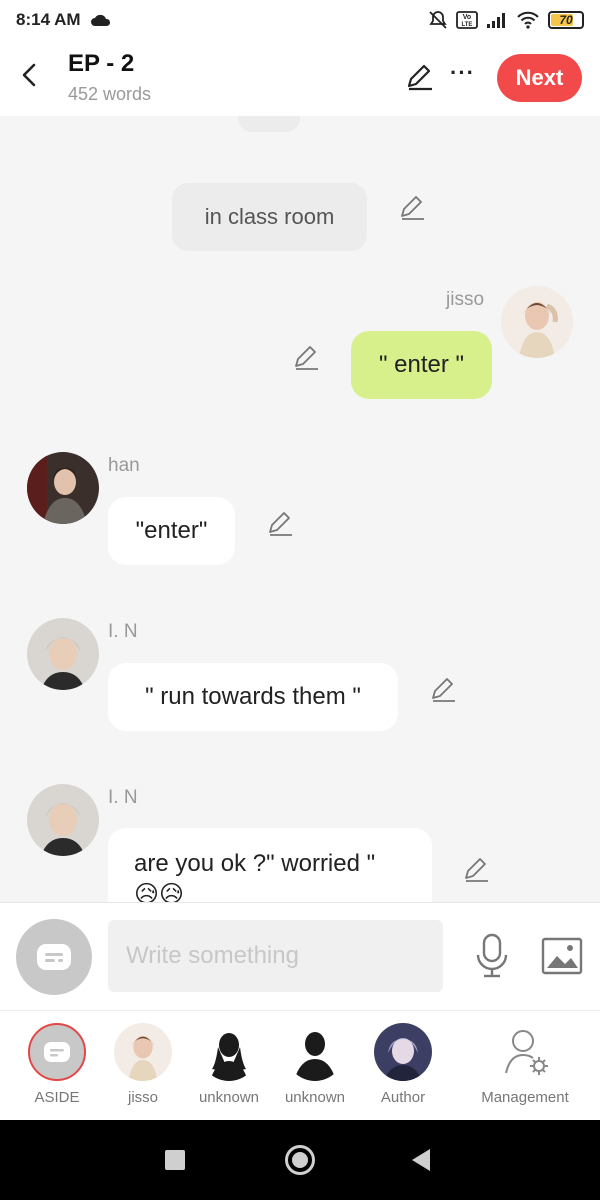  Describe the element at coordinates (525, 1097) in the screenshot. I see `character-label: Management` at that location.